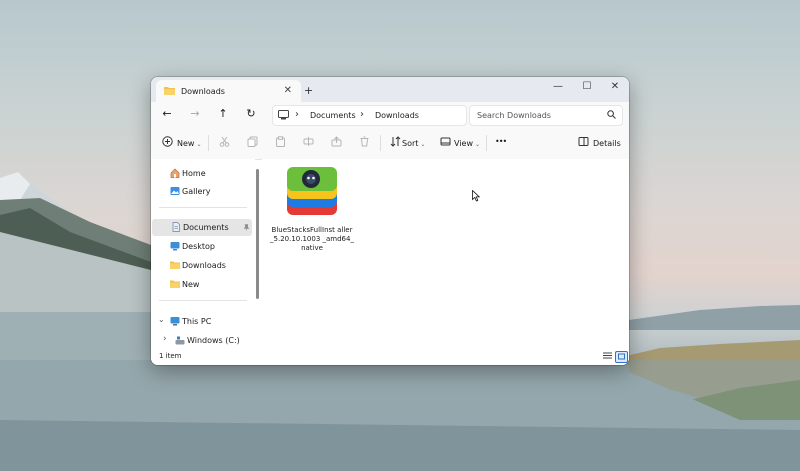  I want to click on forward-button: →, so click(195, 113).